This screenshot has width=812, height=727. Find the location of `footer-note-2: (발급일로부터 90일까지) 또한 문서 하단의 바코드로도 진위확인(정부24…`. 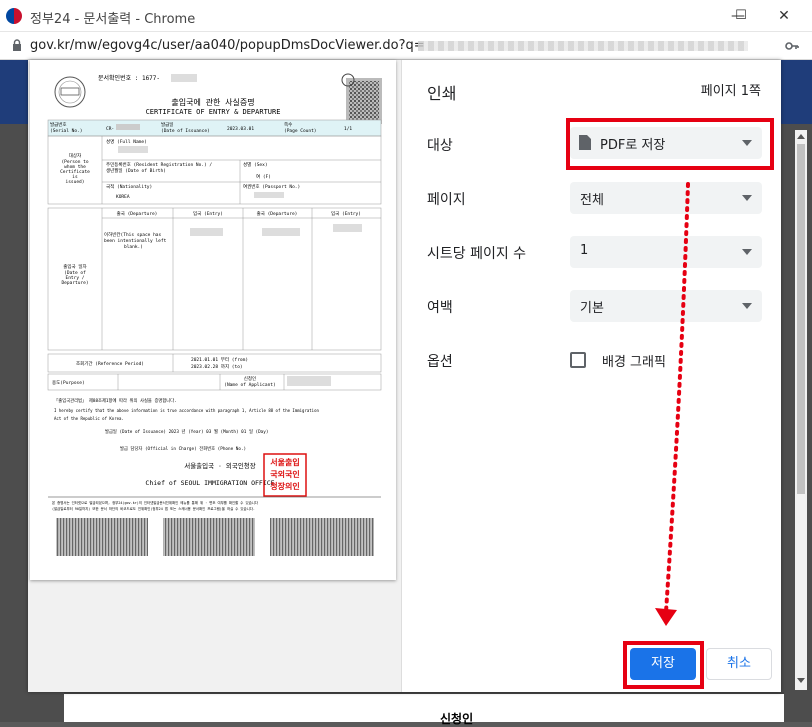

footer-note-2: (발급일로부터 90일까지) 또한 문서 하단의 바코드로도 진위확인(정부24… is located at coordinates (153, 508).